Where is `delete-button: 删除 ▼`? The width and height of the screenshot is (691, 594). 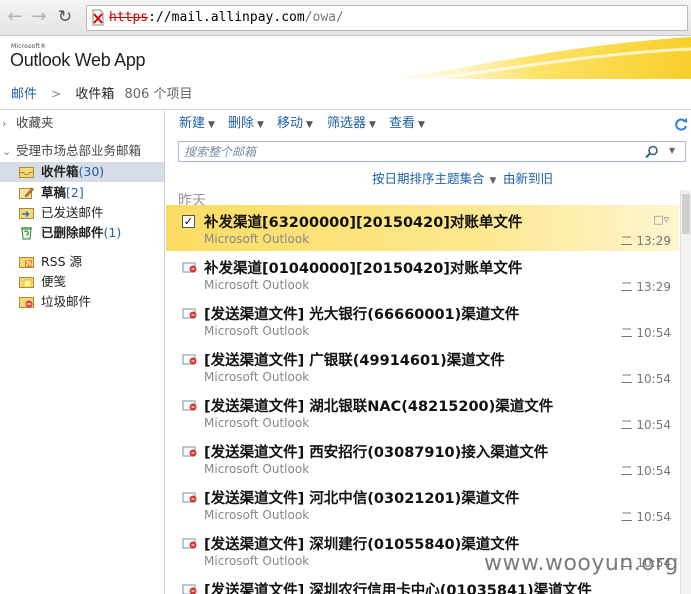 delete-button: 删除 ▼ is located at coordinates (246, 124).